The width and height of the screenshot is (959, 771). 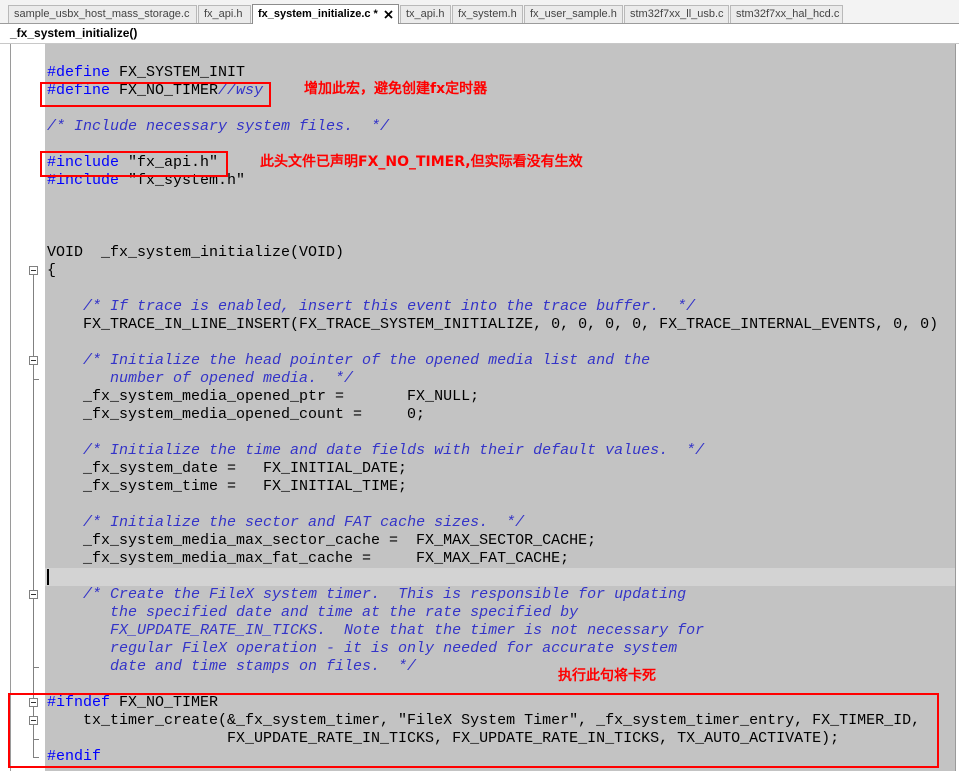 What do you see at coordinates (52, 270) in the screenshot?
I see `code-text: {` at bounding box center [52, 270].